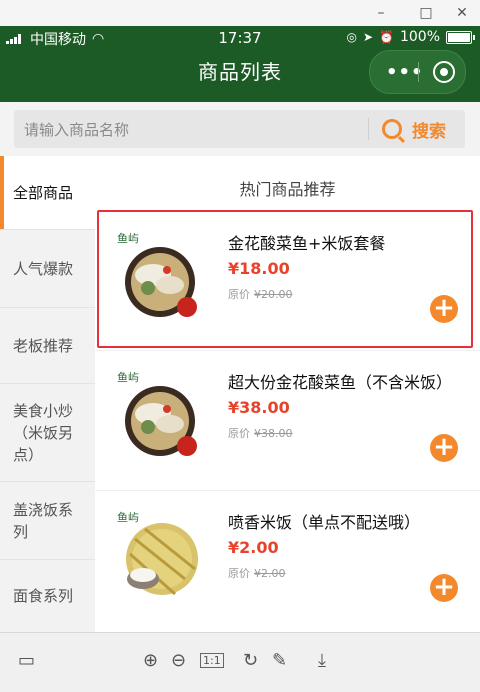 Image resolution: width=480 pixels, height=692 pixels. Describe the element at coordinates (43, 596) in the screenshot. I see `sidebar-item-label: 面食系列` at that location.